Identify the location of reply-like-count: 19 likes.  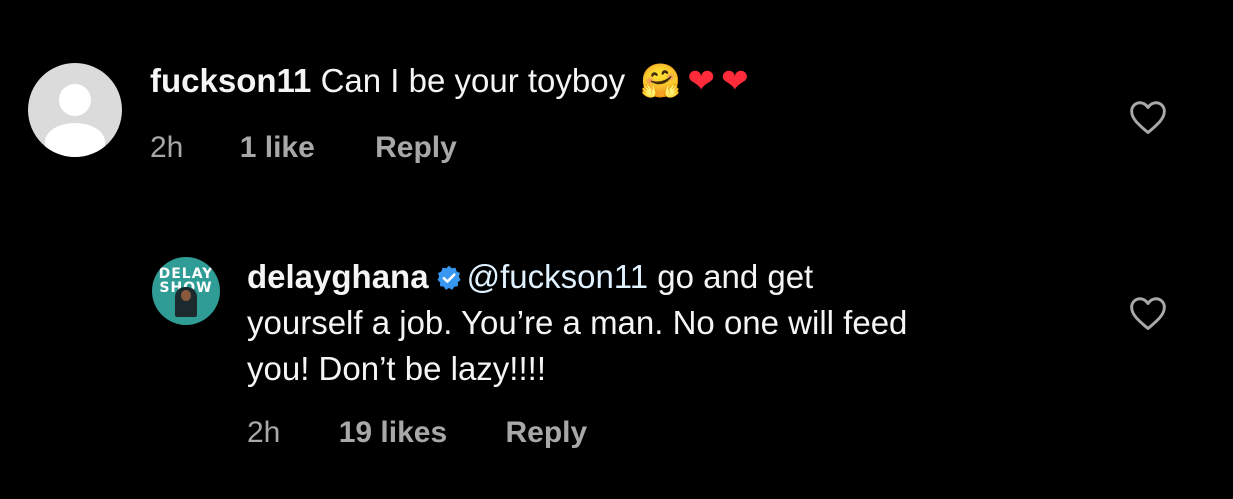
(393, 433).